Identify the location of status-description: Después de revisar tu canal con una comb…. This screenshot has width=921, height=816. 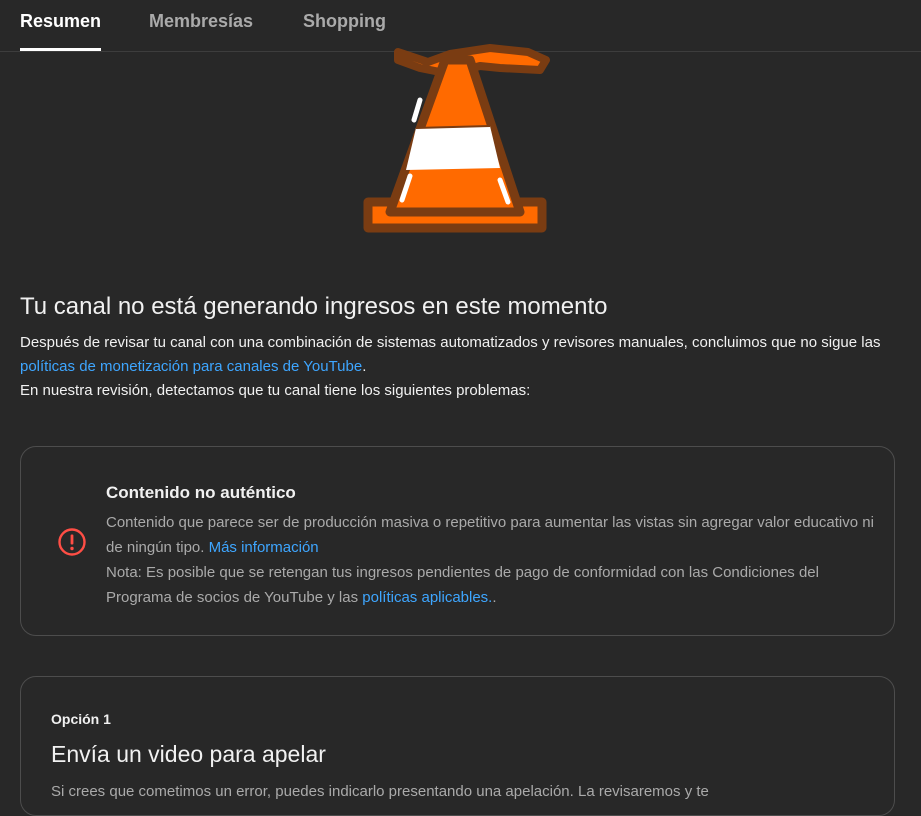
(460, 367).